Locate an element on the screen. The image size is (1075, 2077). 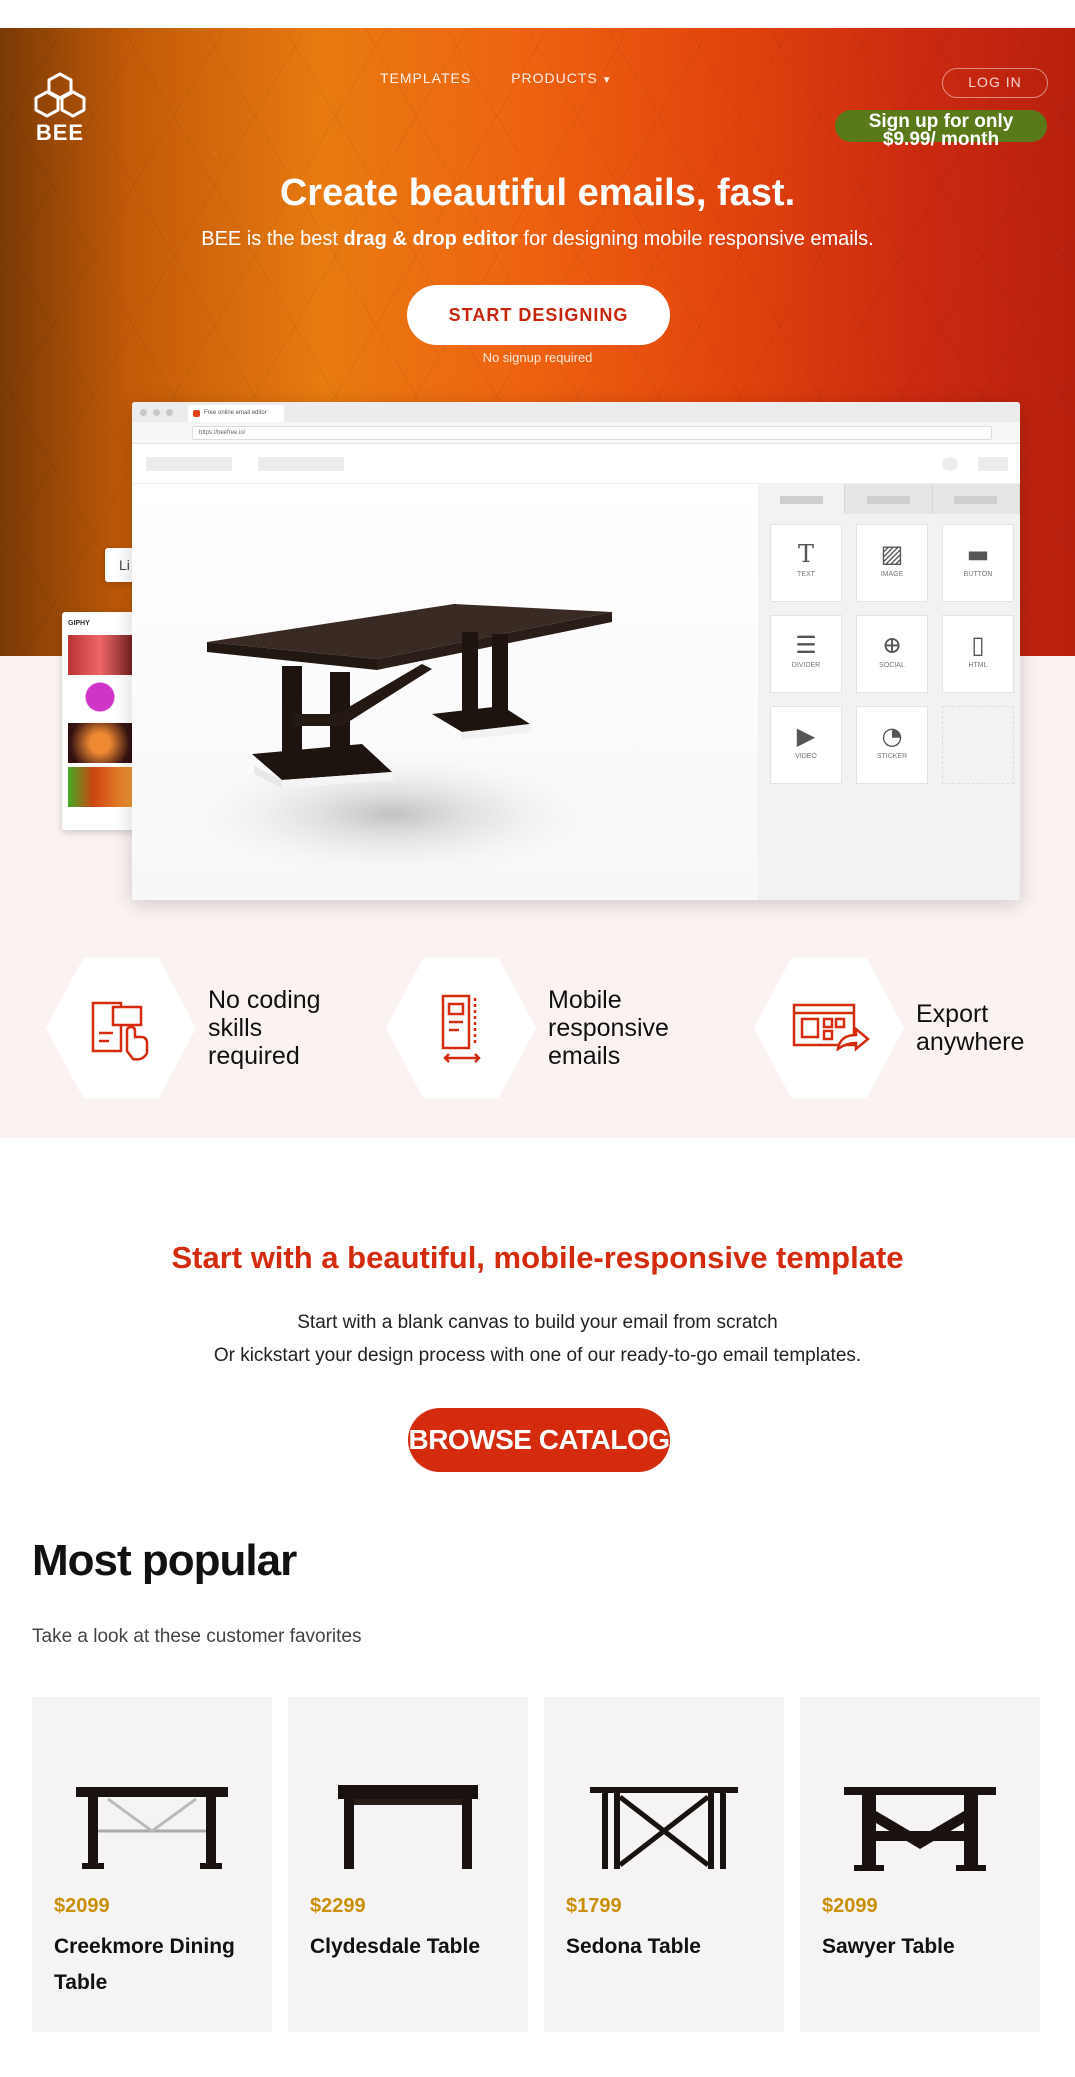
block-image: ▨ IMAGE is located at coordinates (892, 563).